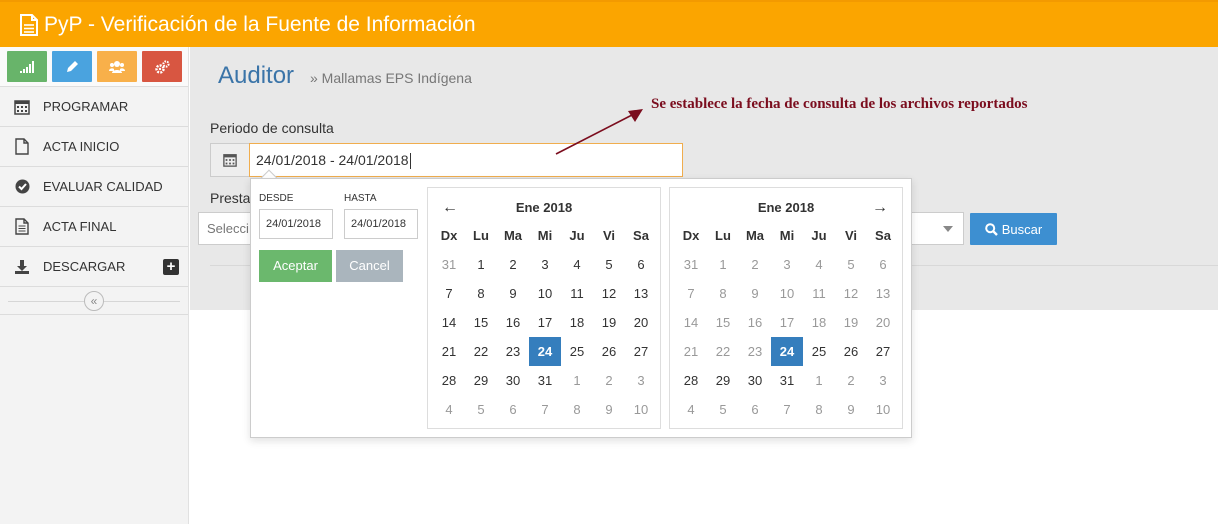 The image size is (1218, 524). I want to click on sidebar-item-acta-inicio: ACTA INICIO, so click(94, 147).